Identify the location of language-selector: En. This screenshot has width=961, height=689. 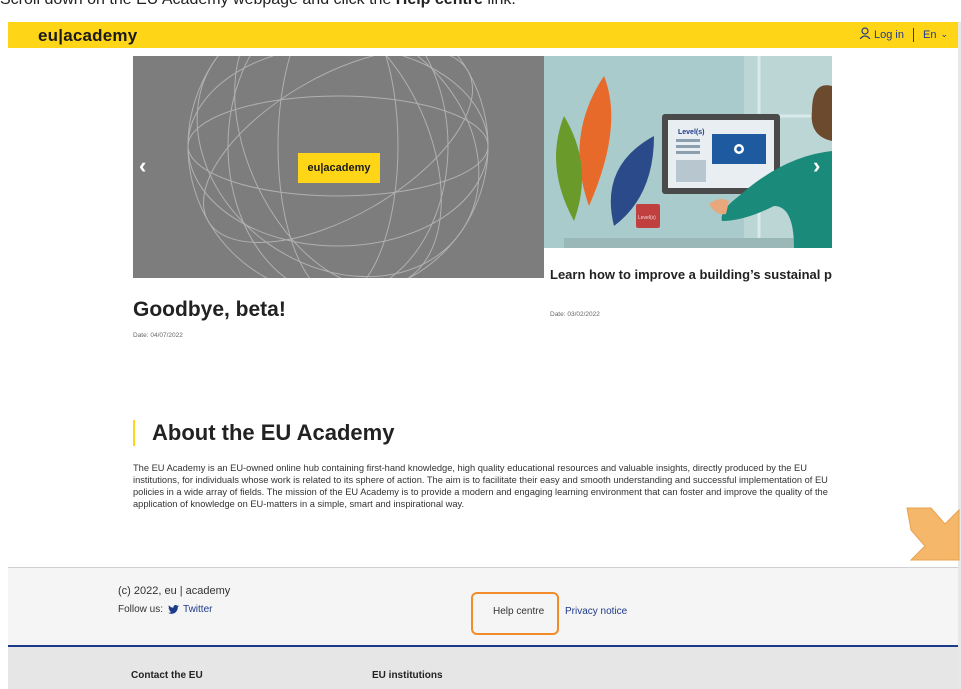
(929, 35).